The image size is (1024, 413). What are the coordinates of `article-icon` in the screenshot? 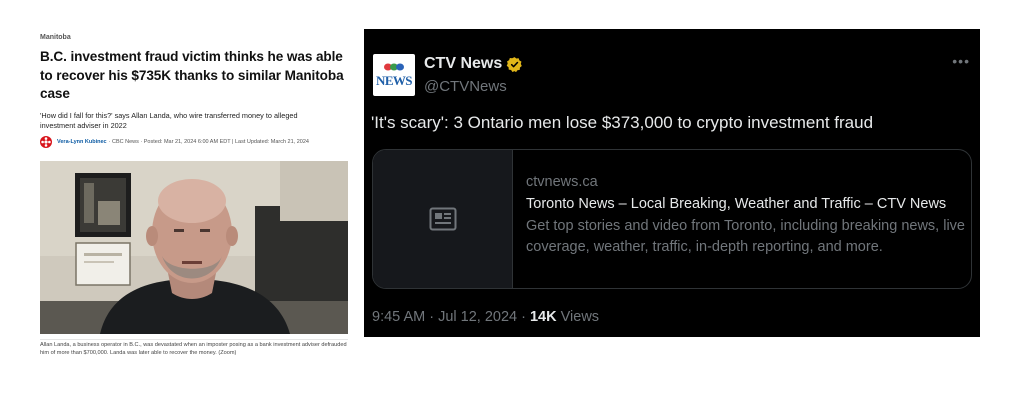 It's located at (442, 219).